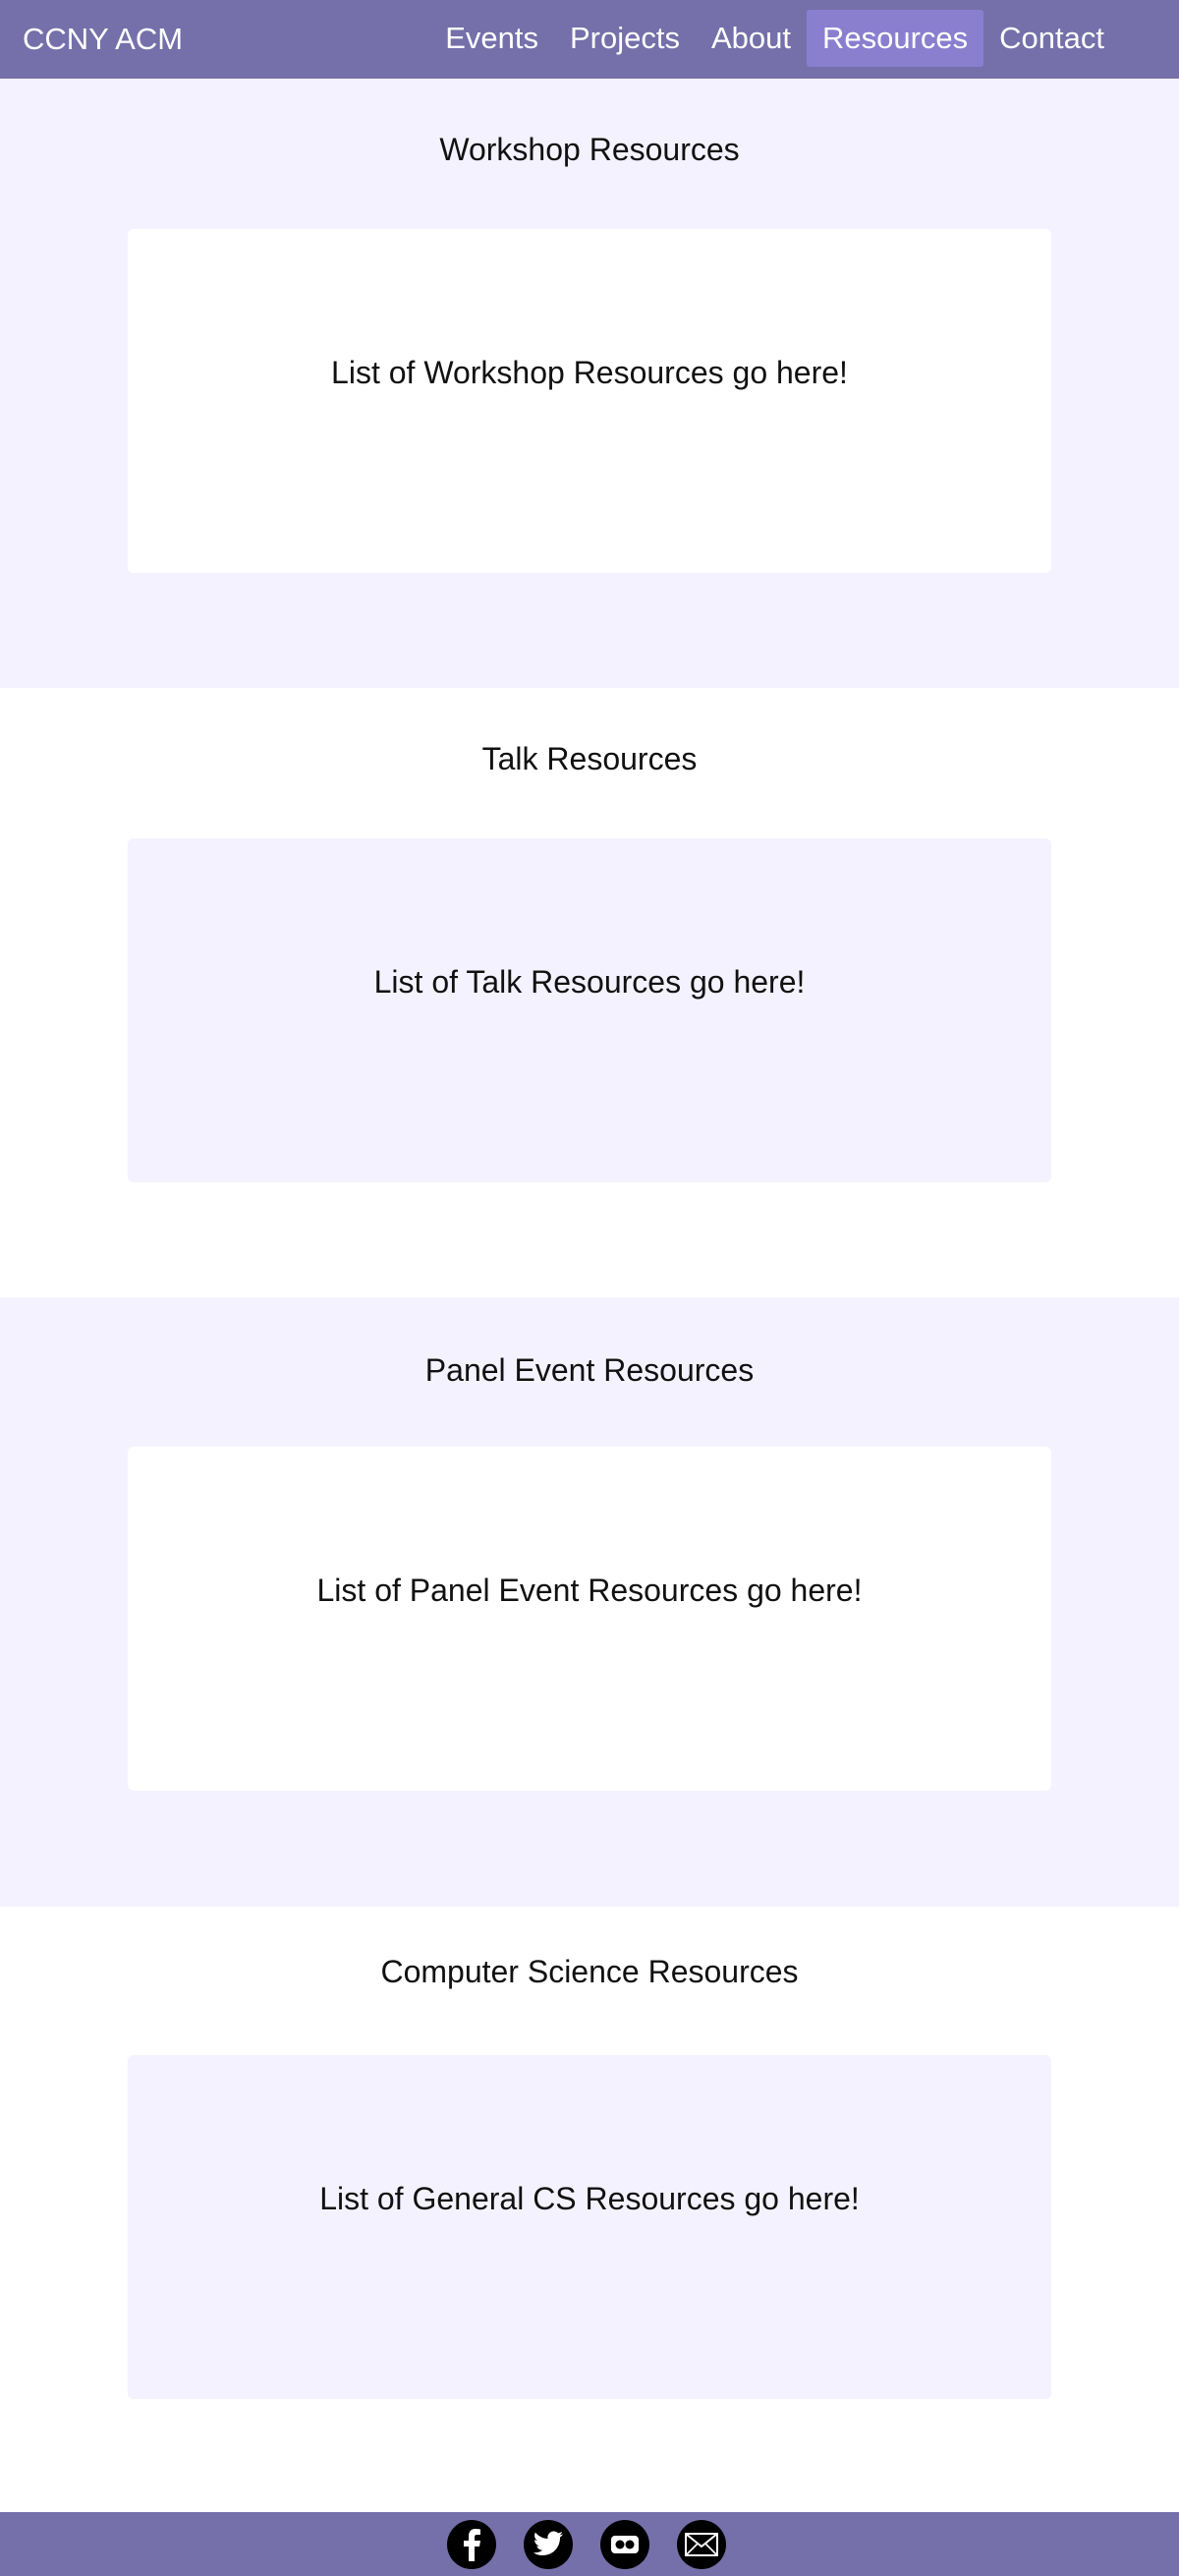 Image resolution: width=1179 pixels, height=2576 pixels. I want to click on twitter-icon, so click(549, 2544).